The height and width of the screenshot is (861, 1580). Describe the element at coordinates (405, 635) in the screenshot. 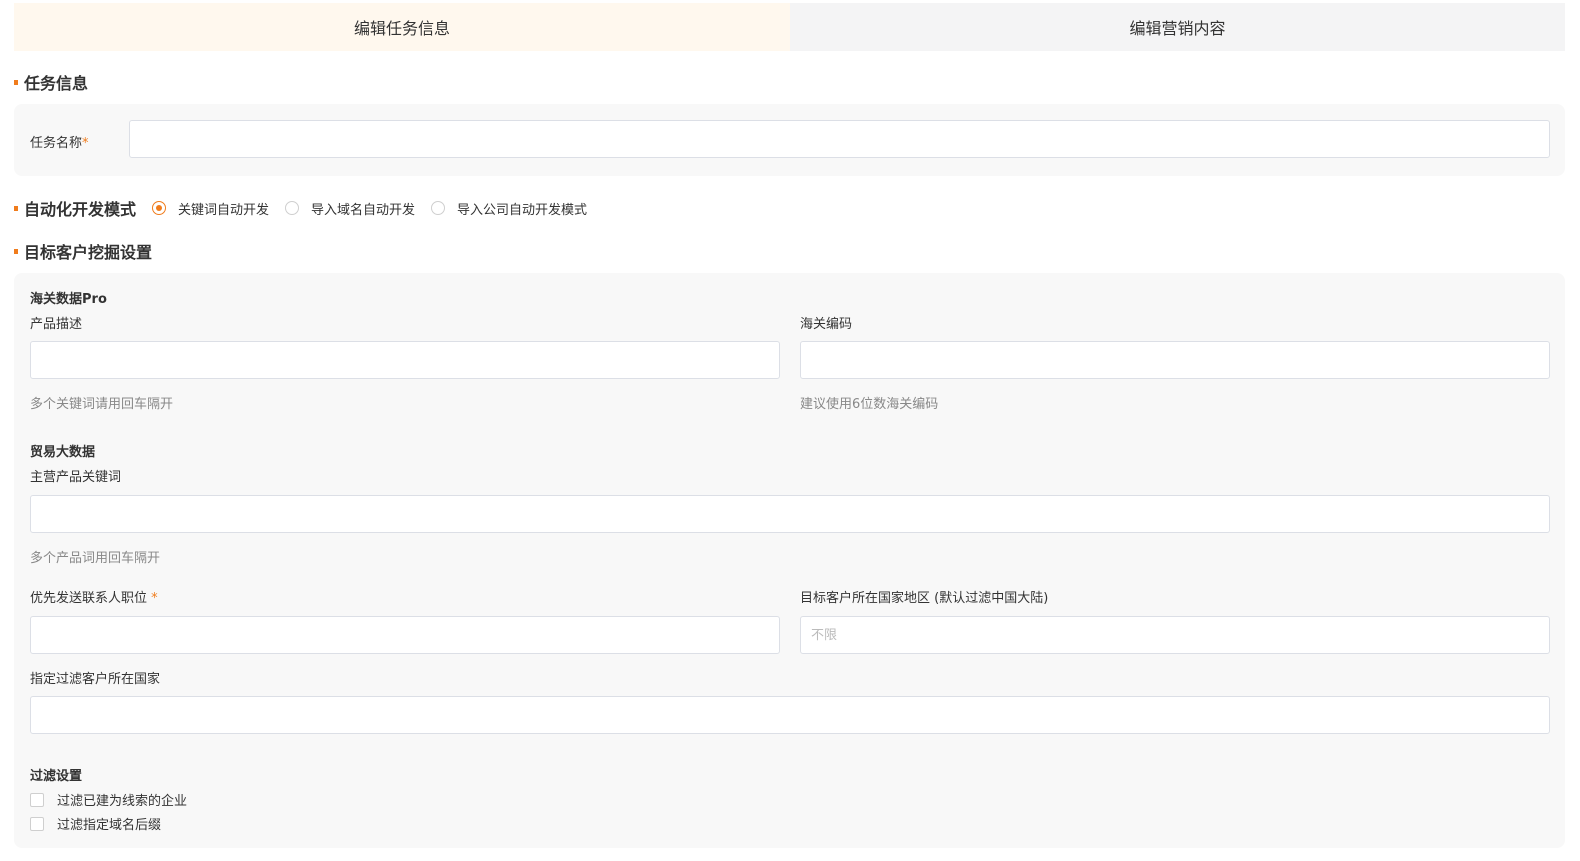

I see `contact-position-input` at that location.